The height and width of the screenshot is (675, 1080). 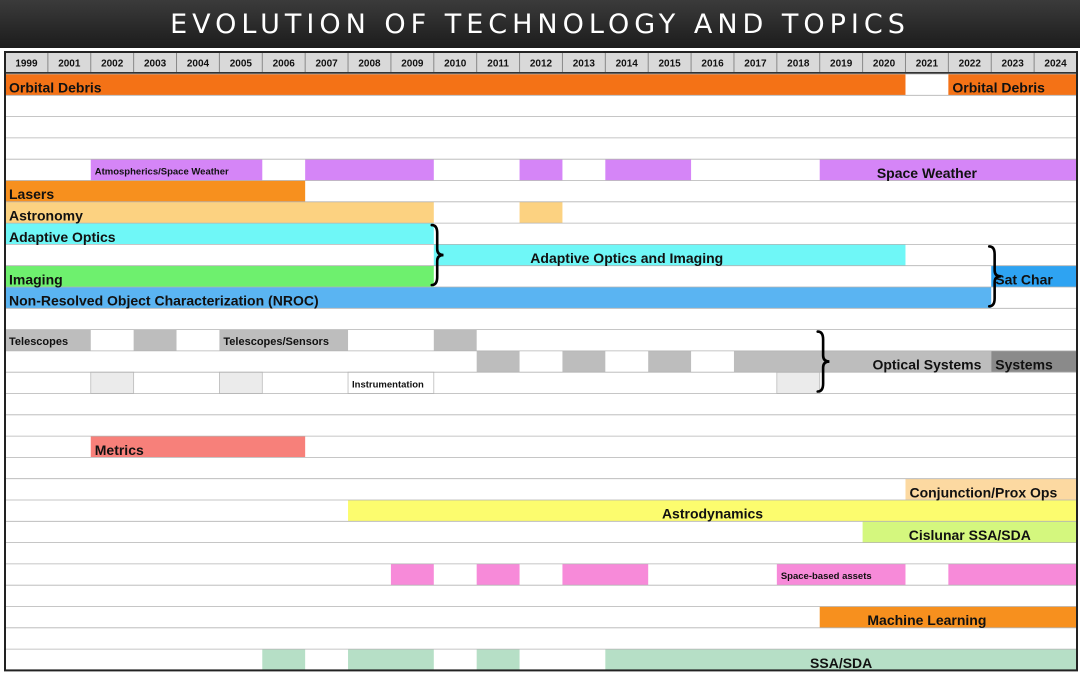 I want to click on bar-label: Sat Char, so click(x=1024, y=279).